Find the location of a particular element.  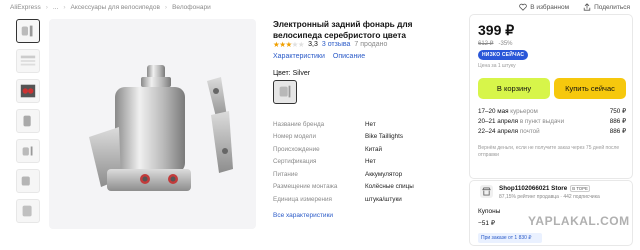

spec-row: Название бренда Нет is located at coordinates (365, 124).